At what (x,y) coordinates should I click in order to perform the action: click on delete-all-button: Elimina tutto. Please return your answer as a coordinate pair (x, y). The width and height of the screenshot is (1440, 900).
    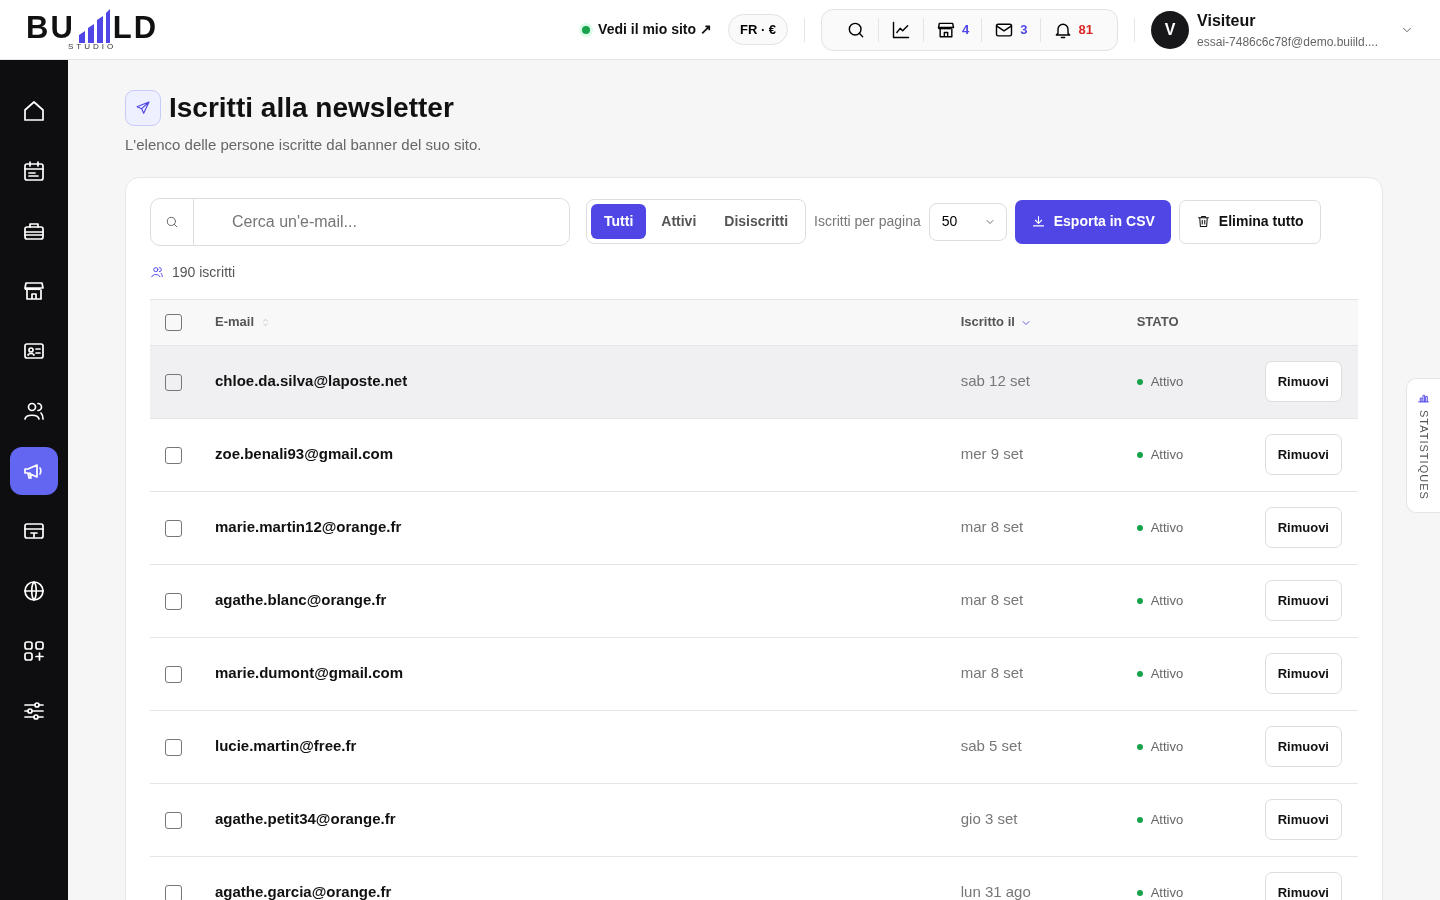
    Looking at the image, I should click on (1249, 221).